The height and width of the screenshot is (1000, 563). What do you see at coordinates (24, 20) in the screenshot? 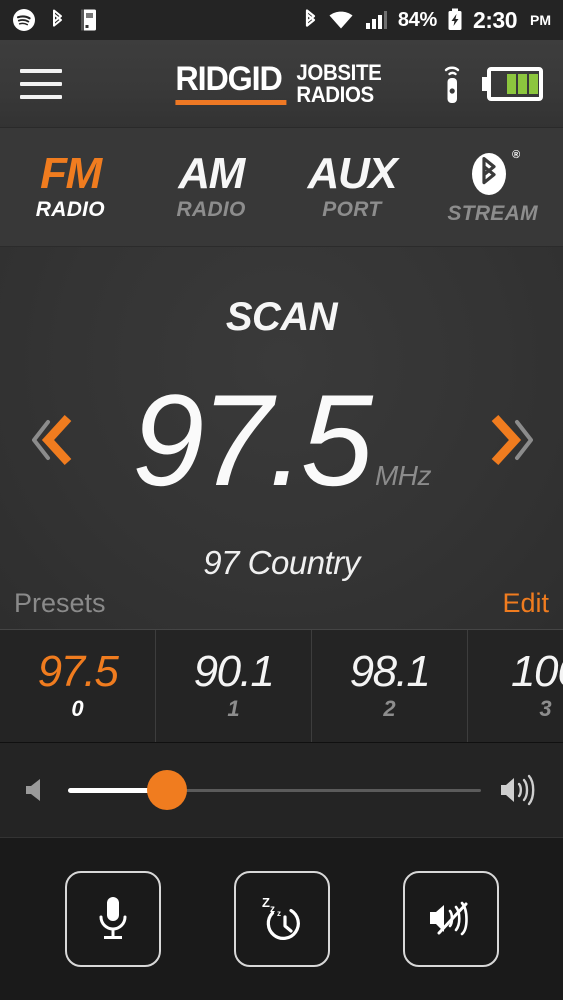
I see `spotify-icon` at bounding box center [24, 20].